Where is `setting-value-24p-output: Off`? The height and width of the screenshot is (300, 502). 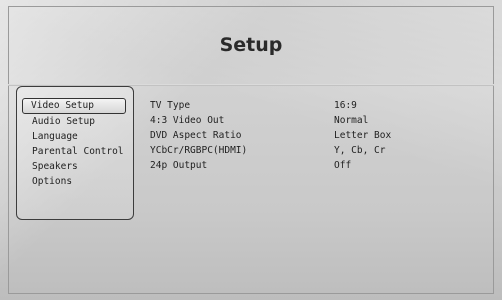
setting-value-24p-output: Off is located at coordinates (342, 166).